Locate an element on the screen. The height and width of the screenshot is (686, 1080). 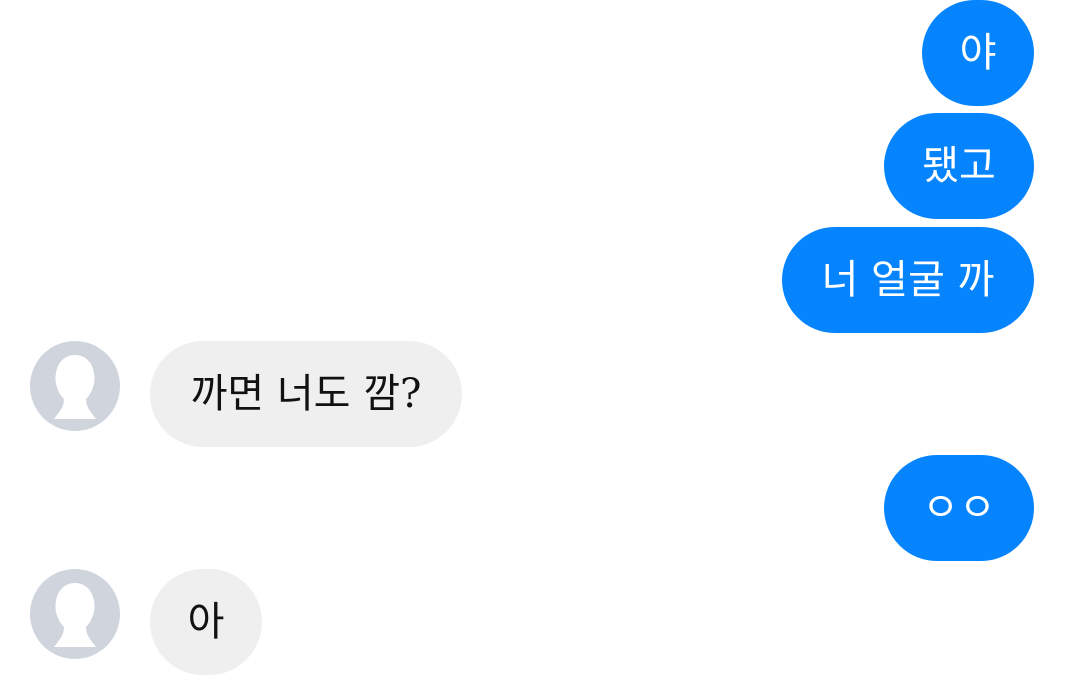
sent-message-bubble: 너 얼굴 까 is located at coordinates (908, 280).